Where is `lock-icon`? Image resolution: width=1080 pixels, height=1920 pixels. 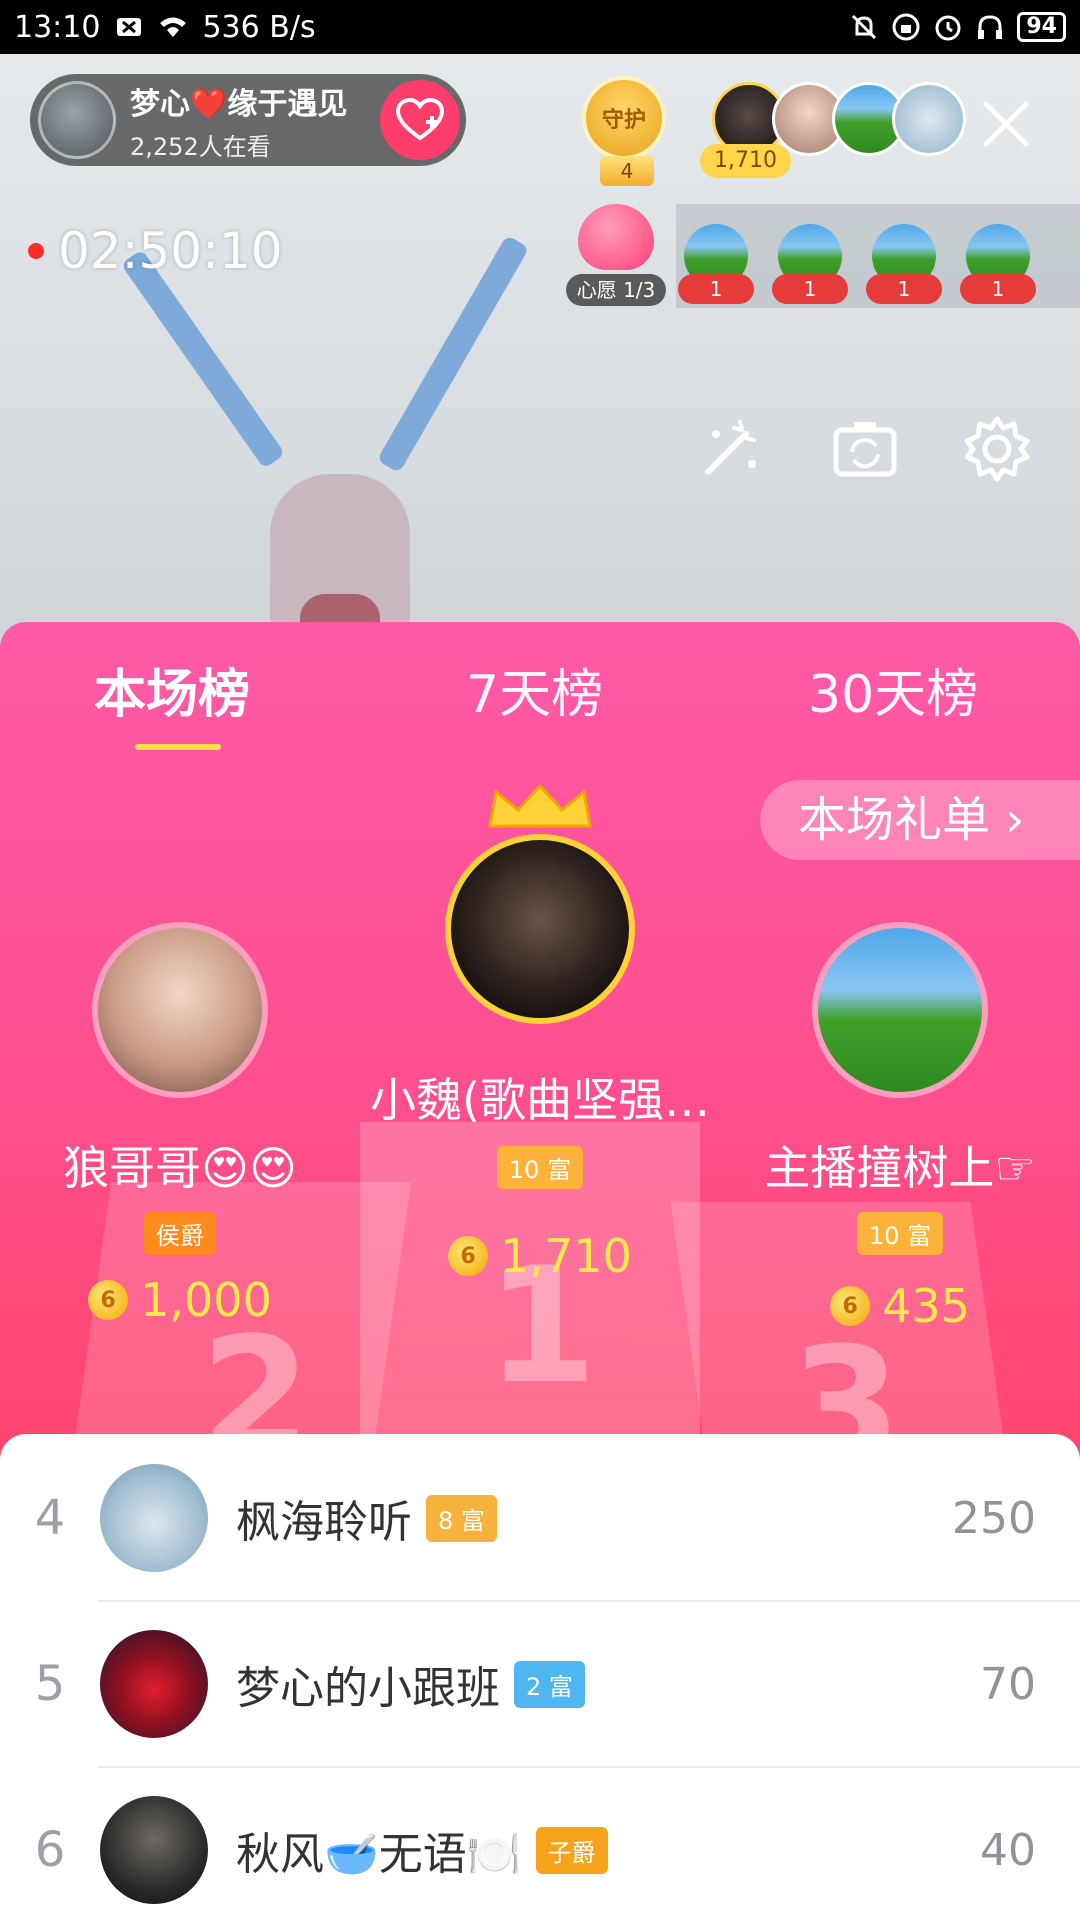 lock-icon is located at coordinates (906, 27).